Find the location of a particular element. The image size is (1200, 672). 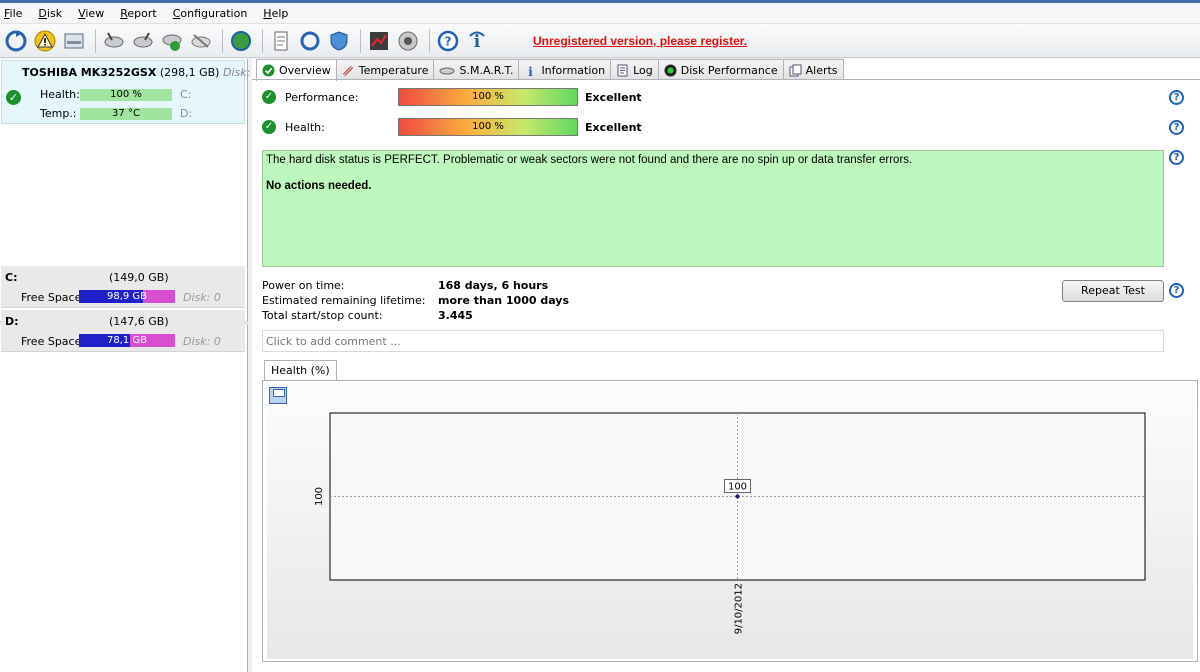

menu-view: View is located at coordinates (91, 13).